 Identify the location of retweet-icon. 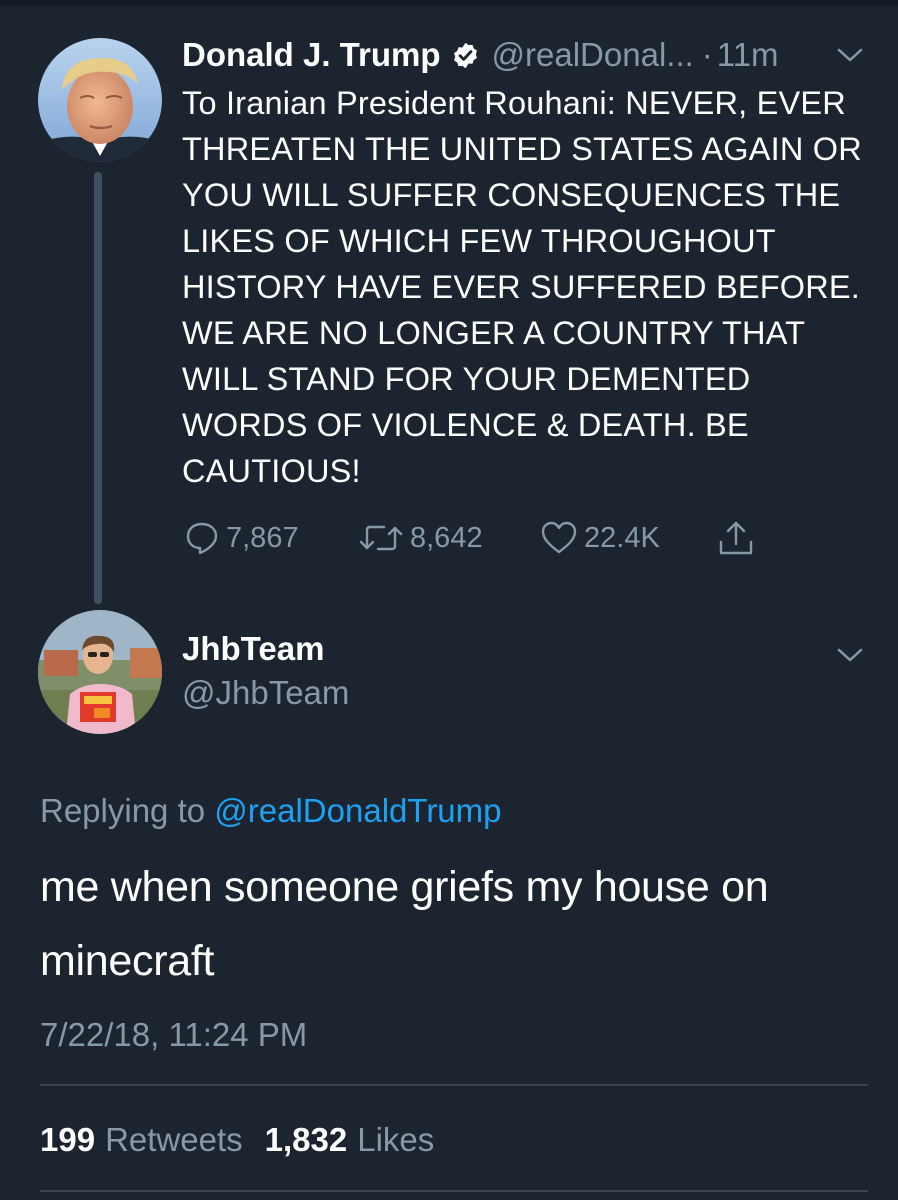
(381, 538).